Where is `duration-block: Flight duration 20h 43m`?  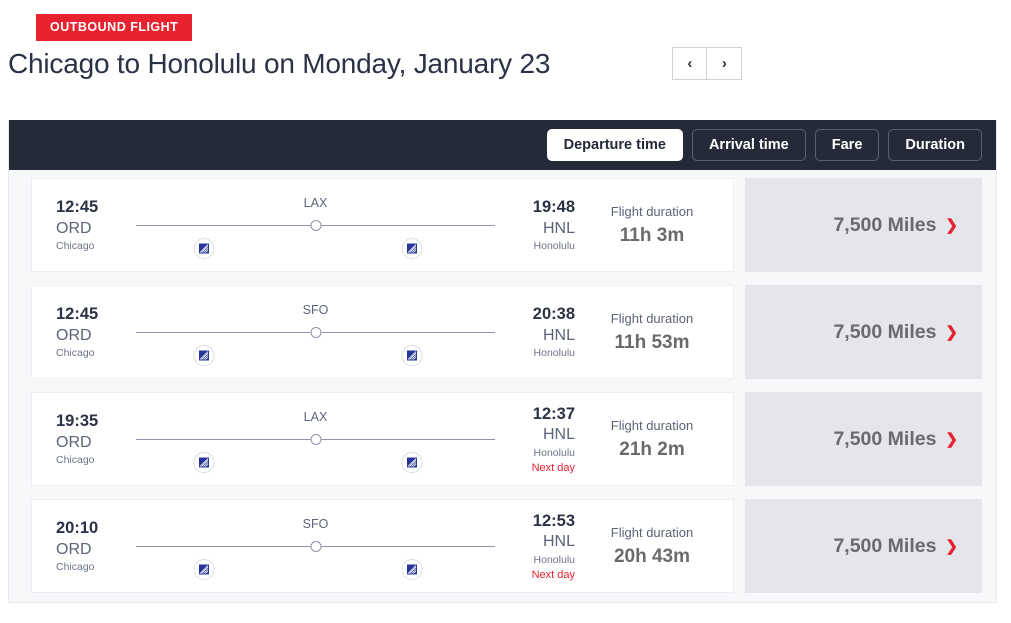 duration-block: Flight duration 20h 43m is located at coordinates (655, 546).